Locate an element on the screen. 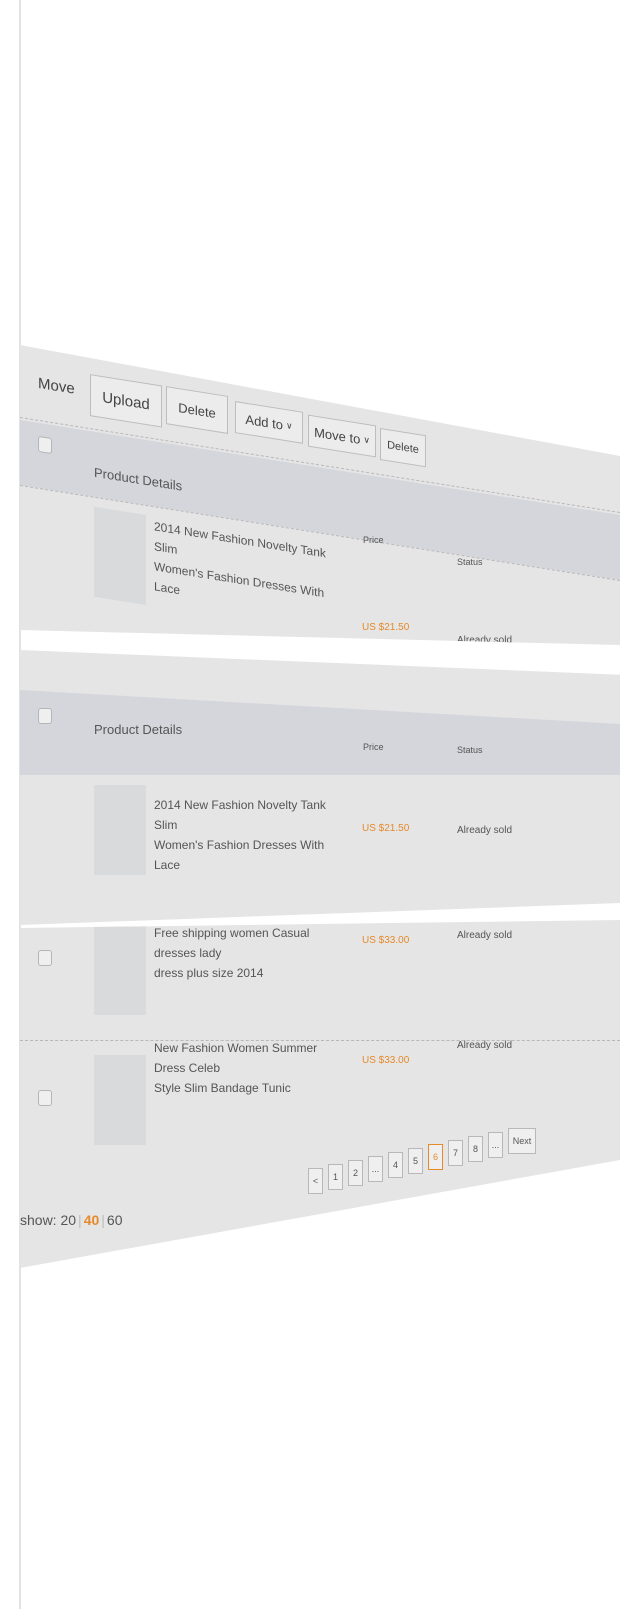  page-button: 4 is located at coordinates (395, 1165).